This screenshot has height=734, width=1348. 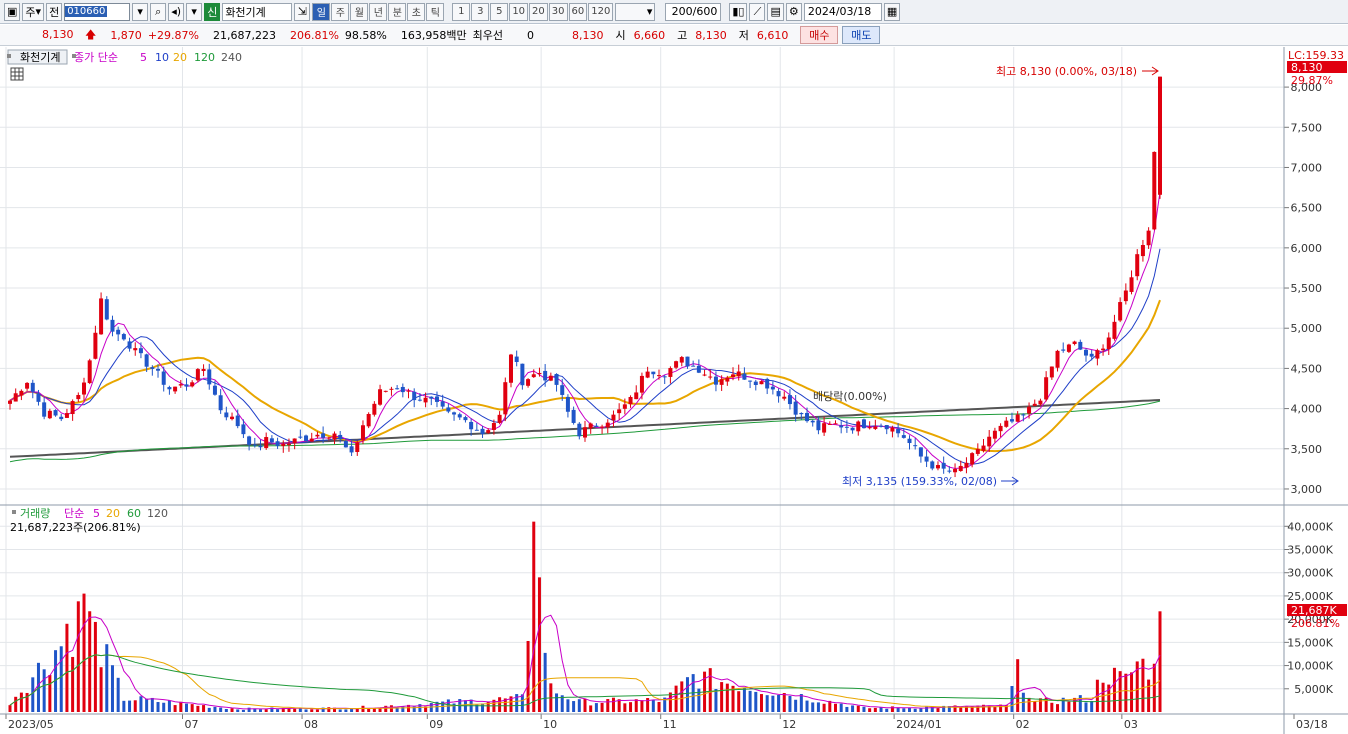 What do you see at coordinates (231, 57) in the screenshot?
I see `legend-ma240: 240` at bounding box center [231, 57].